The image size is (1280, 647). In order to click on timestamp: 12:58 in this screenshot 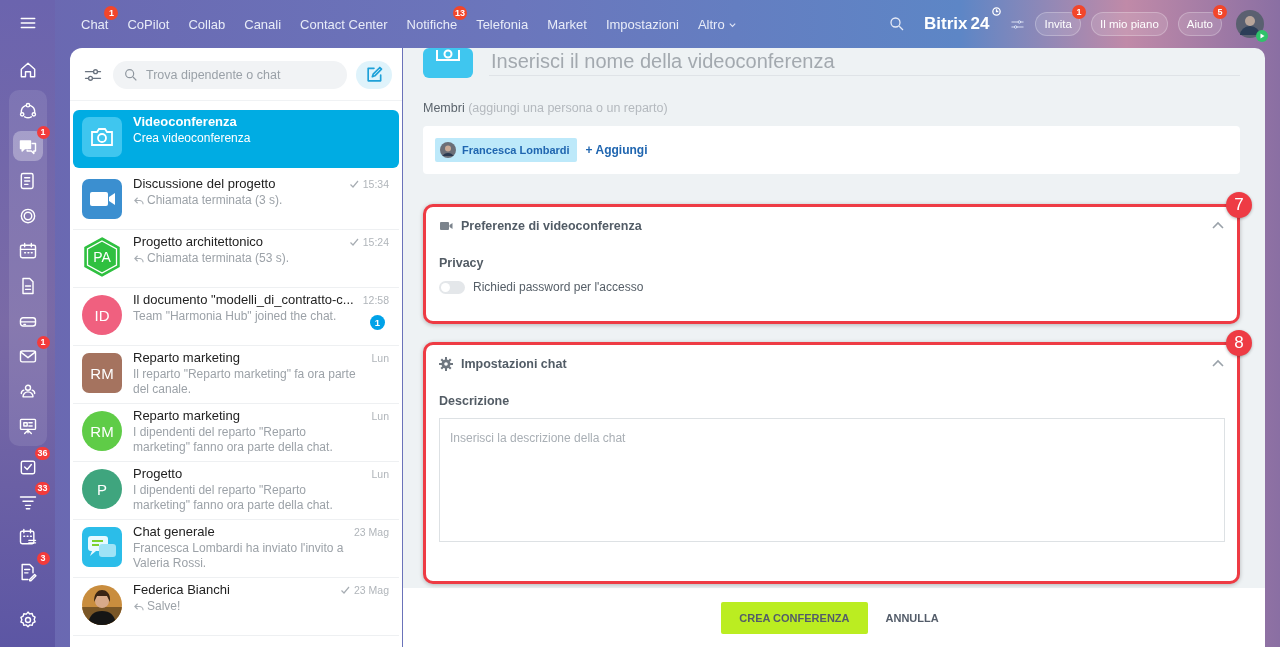, I will do `click(375, 299)`.